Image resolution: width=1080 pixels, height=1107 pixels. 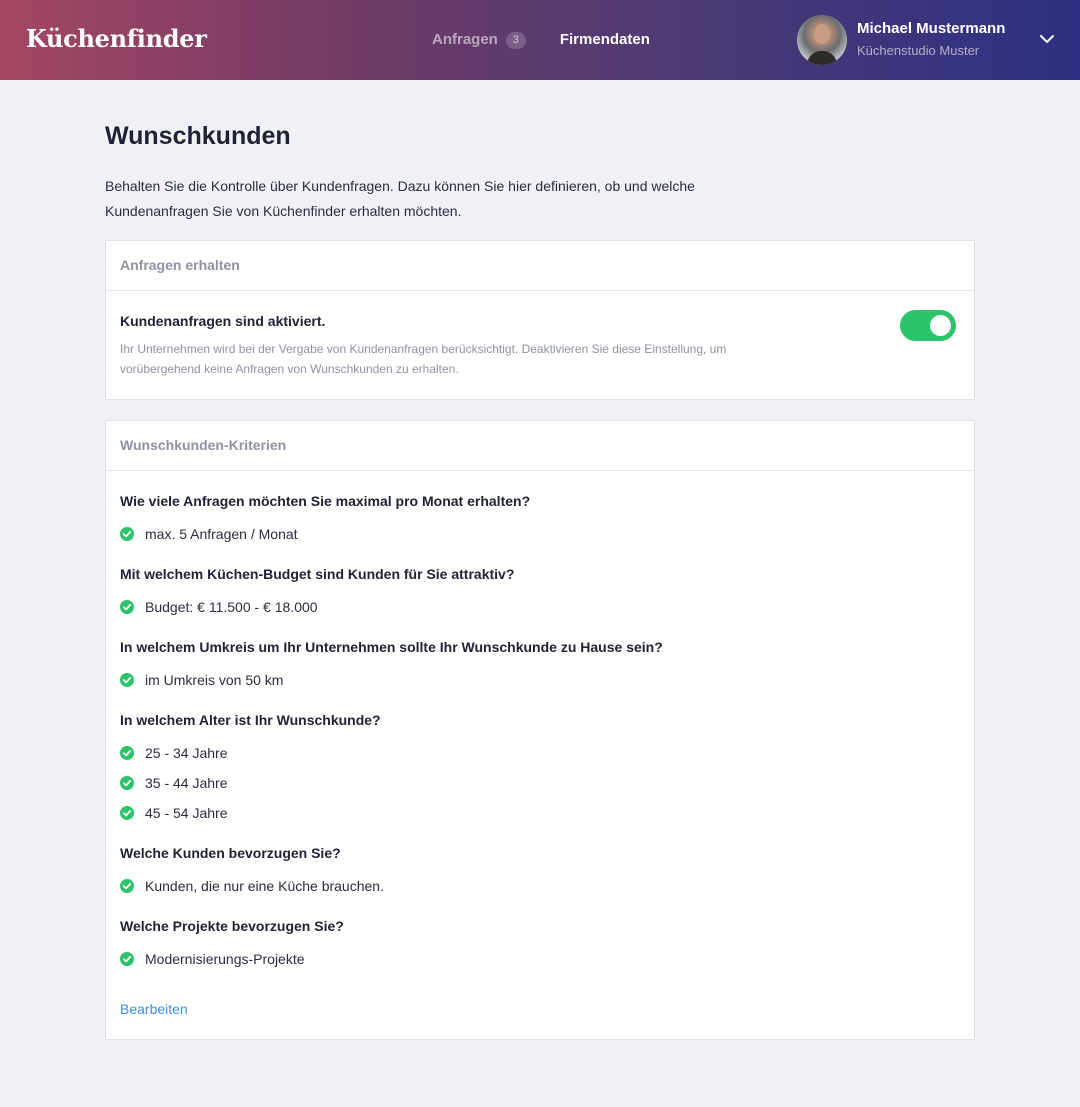 What do you see at coordinates (515, 40) in the screenshot?
I see `anfragen-count-badge: 3` at bounding box center [515, 40].